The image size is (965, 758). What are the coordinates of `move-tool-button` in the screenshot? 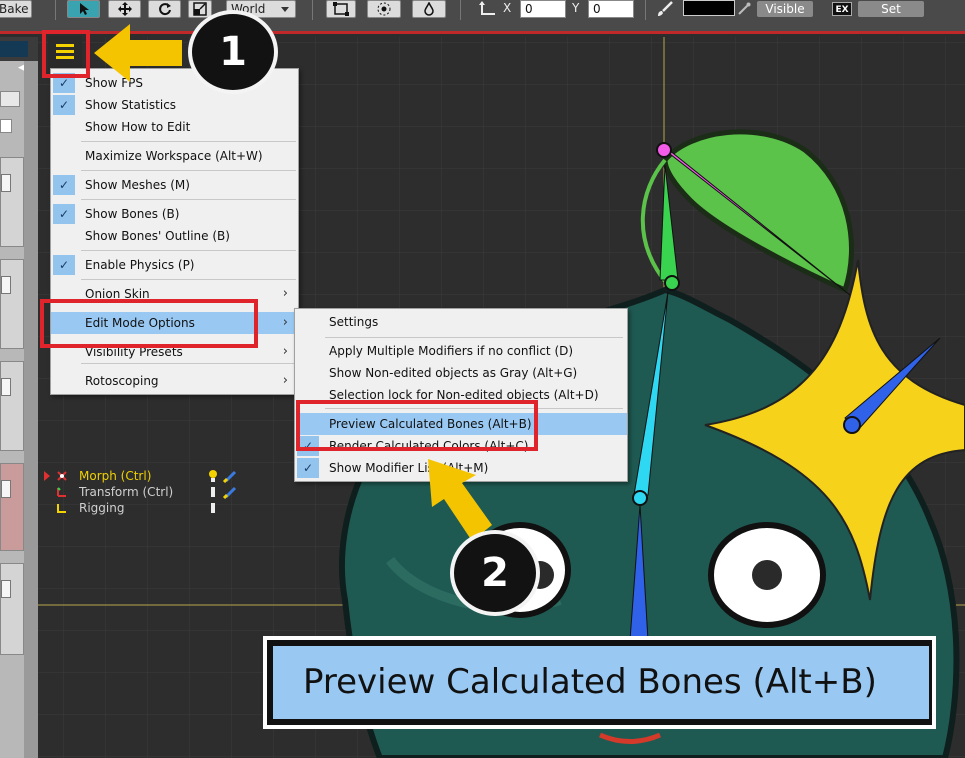 It's located at (124, 9).